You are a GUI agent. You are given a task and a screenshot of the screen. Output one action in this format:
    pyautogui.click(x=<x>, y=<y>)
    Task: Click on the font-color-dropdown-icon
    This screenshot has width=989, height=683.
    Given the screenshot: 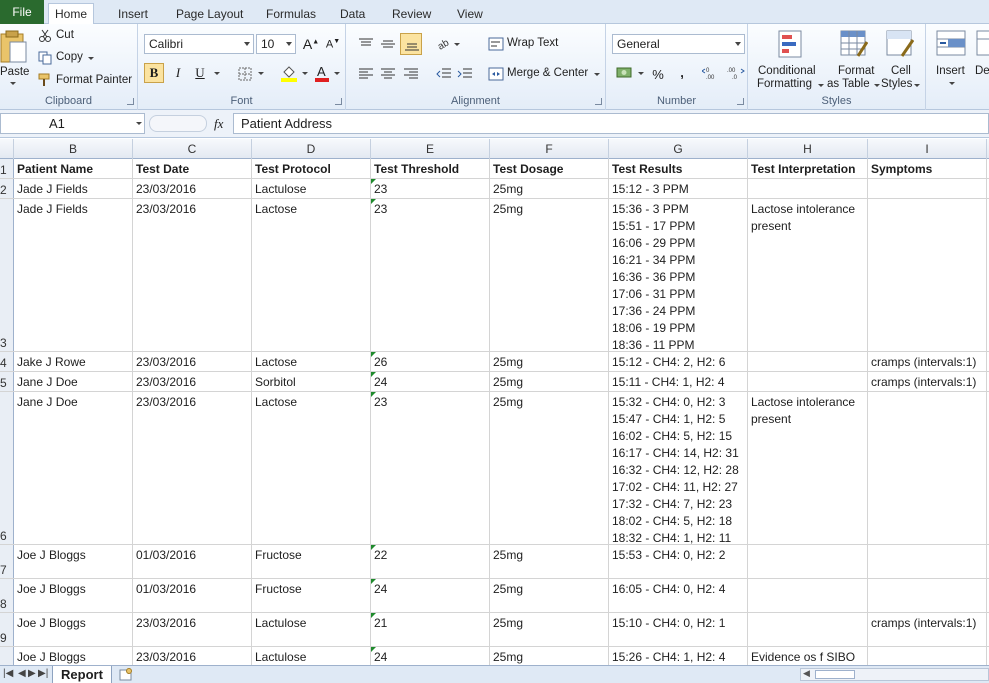 What is the action you would take?
    pyautogui.click(x=337, y=73)
    